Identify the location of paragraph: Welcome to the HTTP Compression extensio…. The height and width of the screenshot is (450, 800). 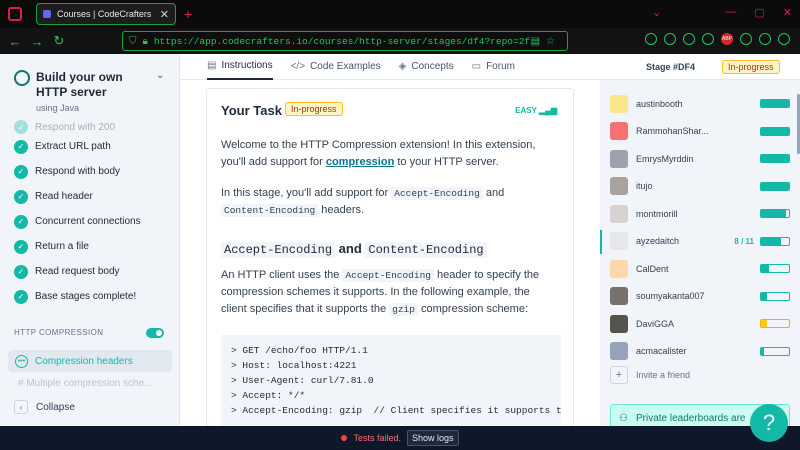
(378, 153).